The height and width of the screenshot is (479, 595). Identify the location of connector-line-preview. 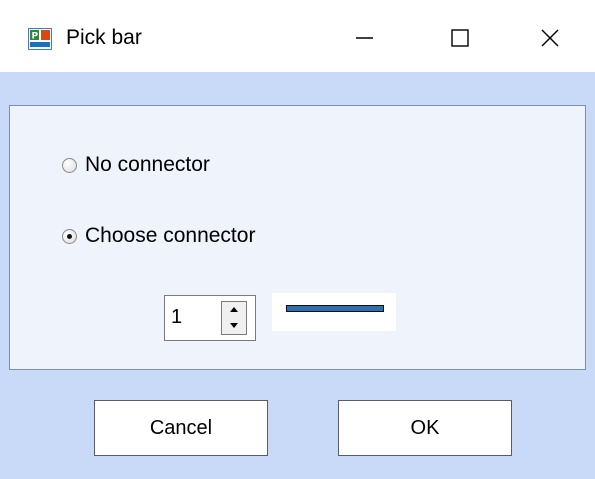
(335, 308).